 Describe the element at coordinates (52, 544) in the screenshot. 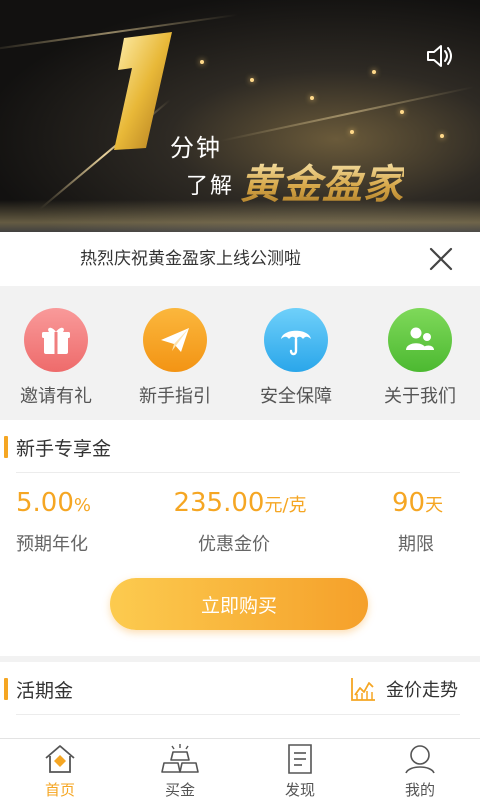

I see `rate-label: 预期年化` at that location.